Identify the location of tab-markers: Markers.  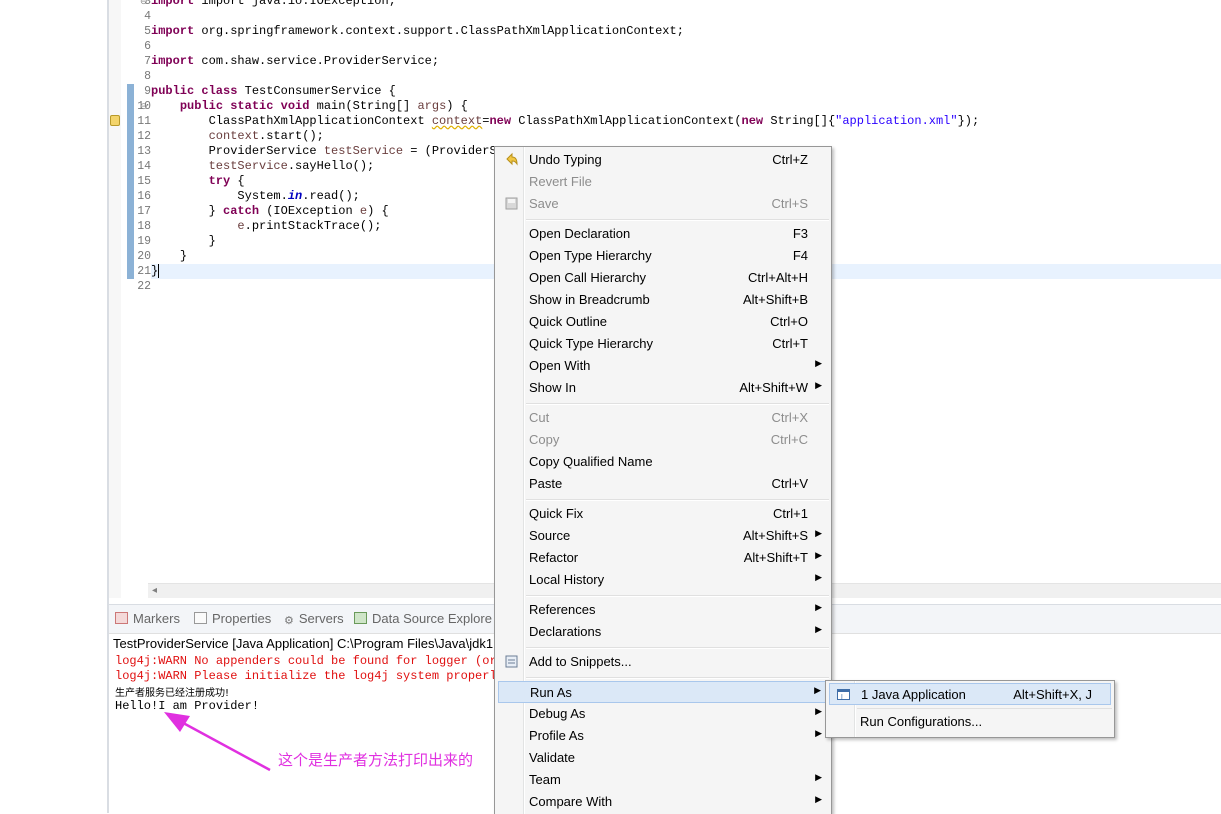
(147, 618).